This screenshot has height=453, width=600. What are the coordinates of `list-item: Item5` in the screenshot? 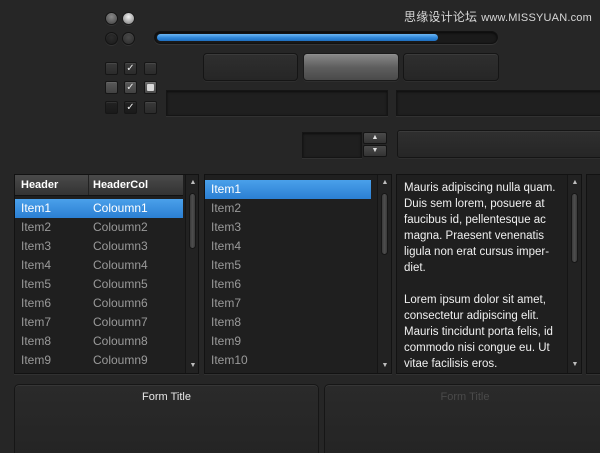 It's located at (288, 265).